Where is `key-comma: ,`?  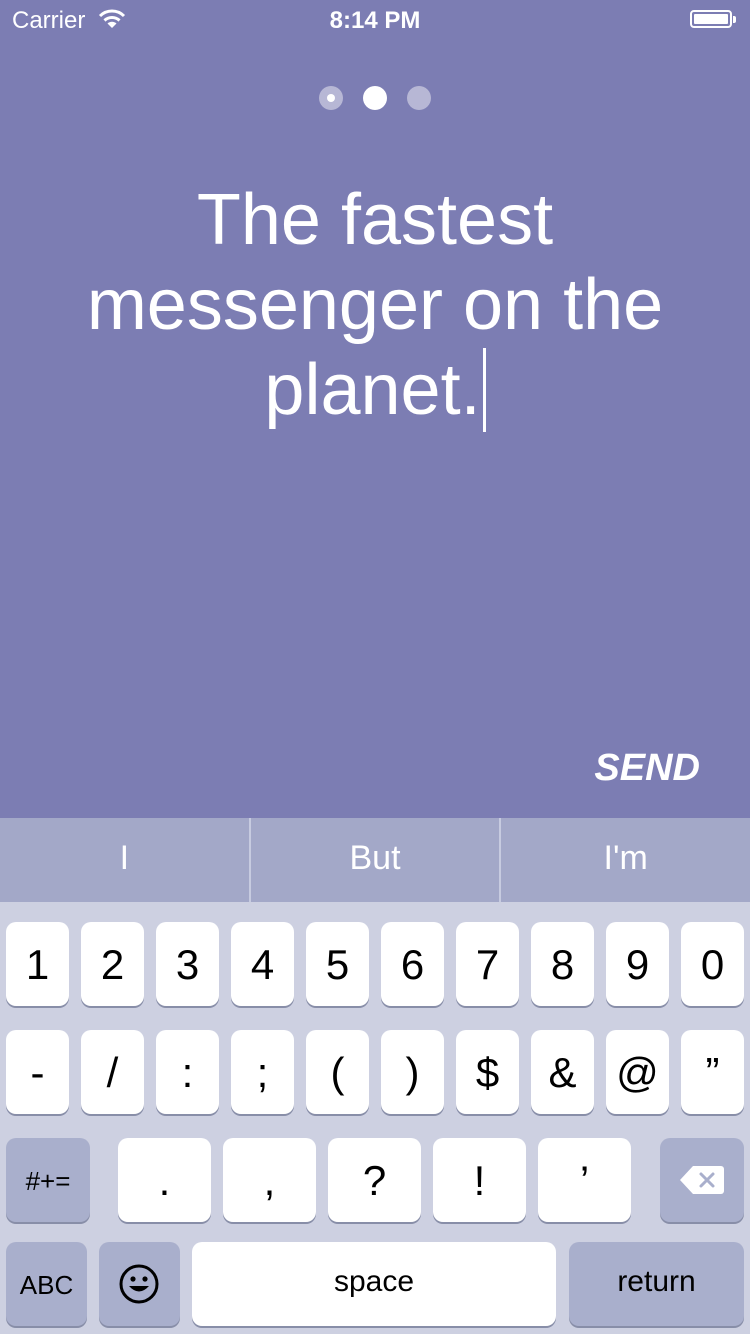
key-comma: , is located at coordinates (269, 1180).